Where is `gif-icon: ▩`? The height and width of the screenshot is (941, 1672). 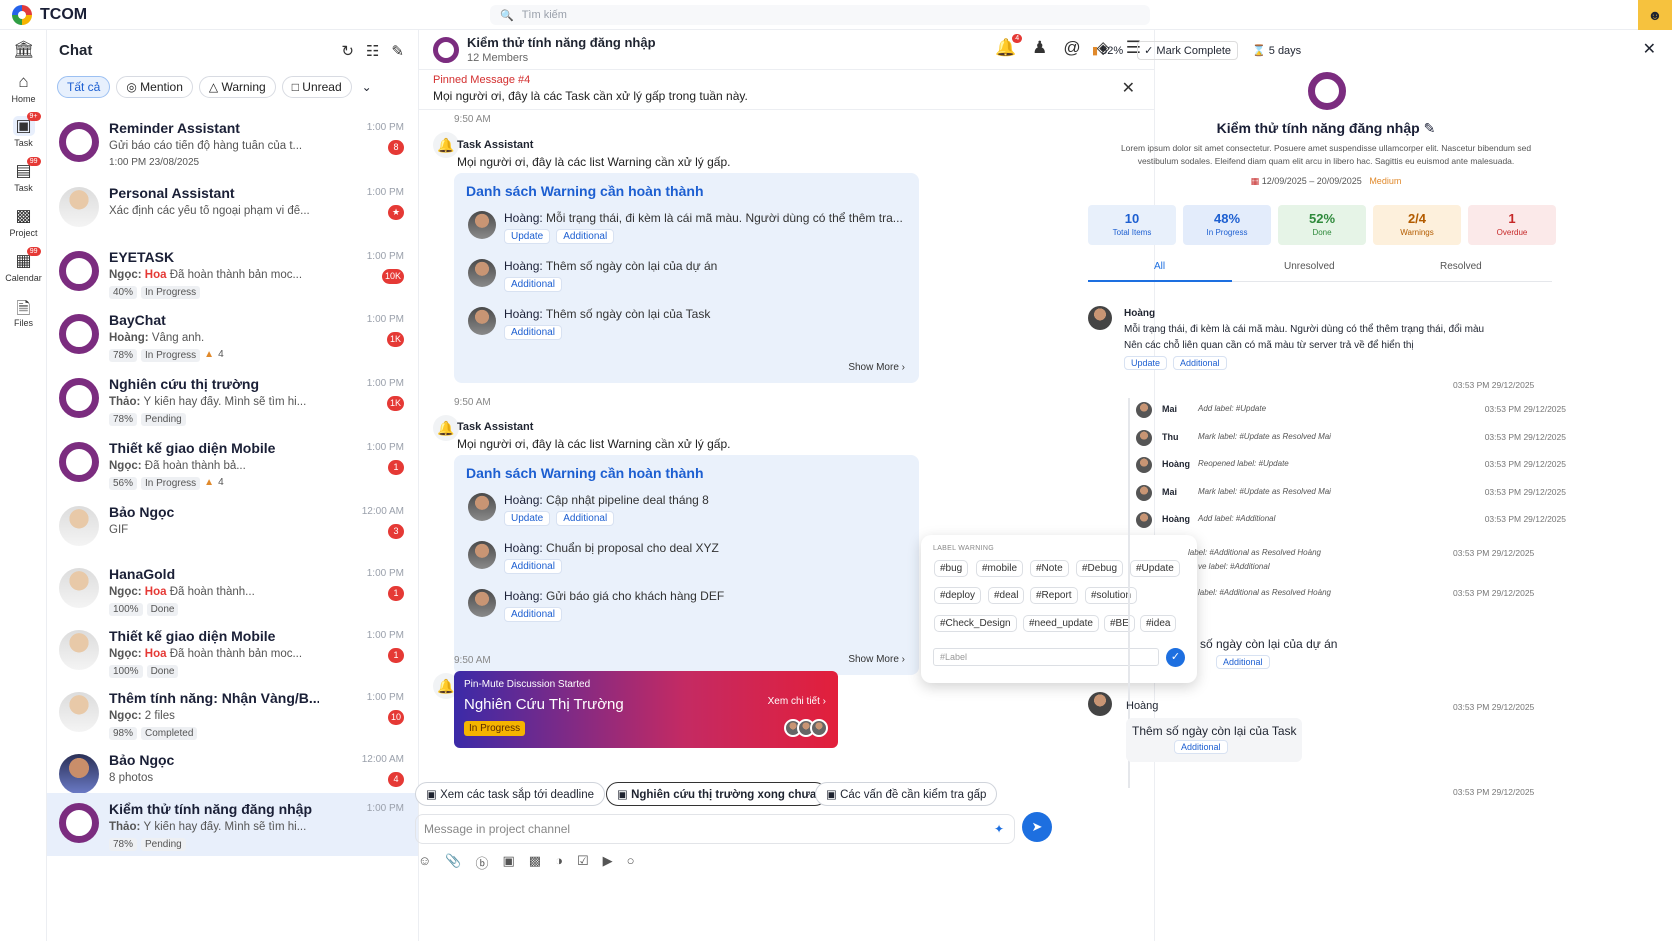 gif-icon: ▩ is located at coordinates (535, 862).